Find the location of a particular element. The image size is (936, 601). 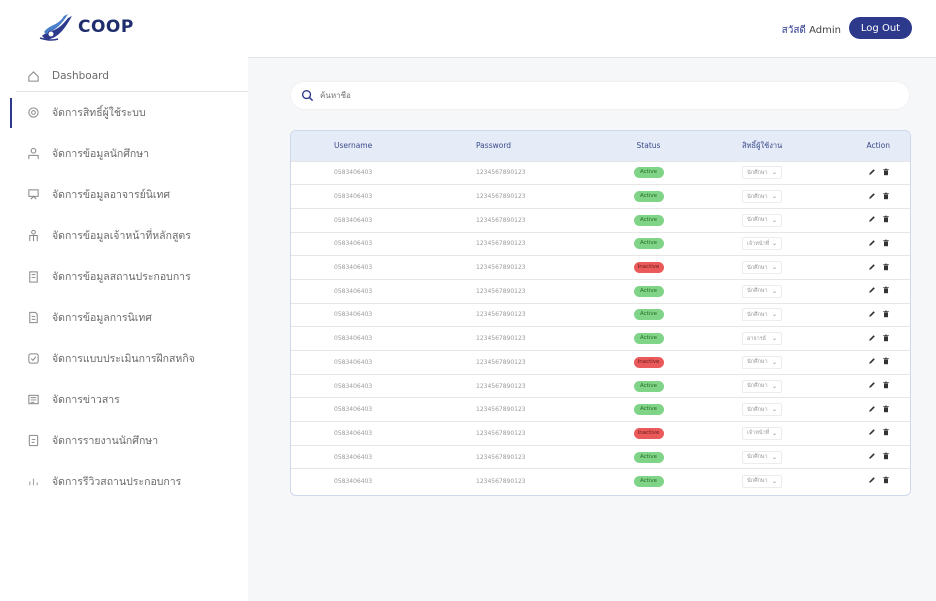

sidebar-item-label: จัดการข้อมูลการนิเทศ is located at coordinates (102, 318).